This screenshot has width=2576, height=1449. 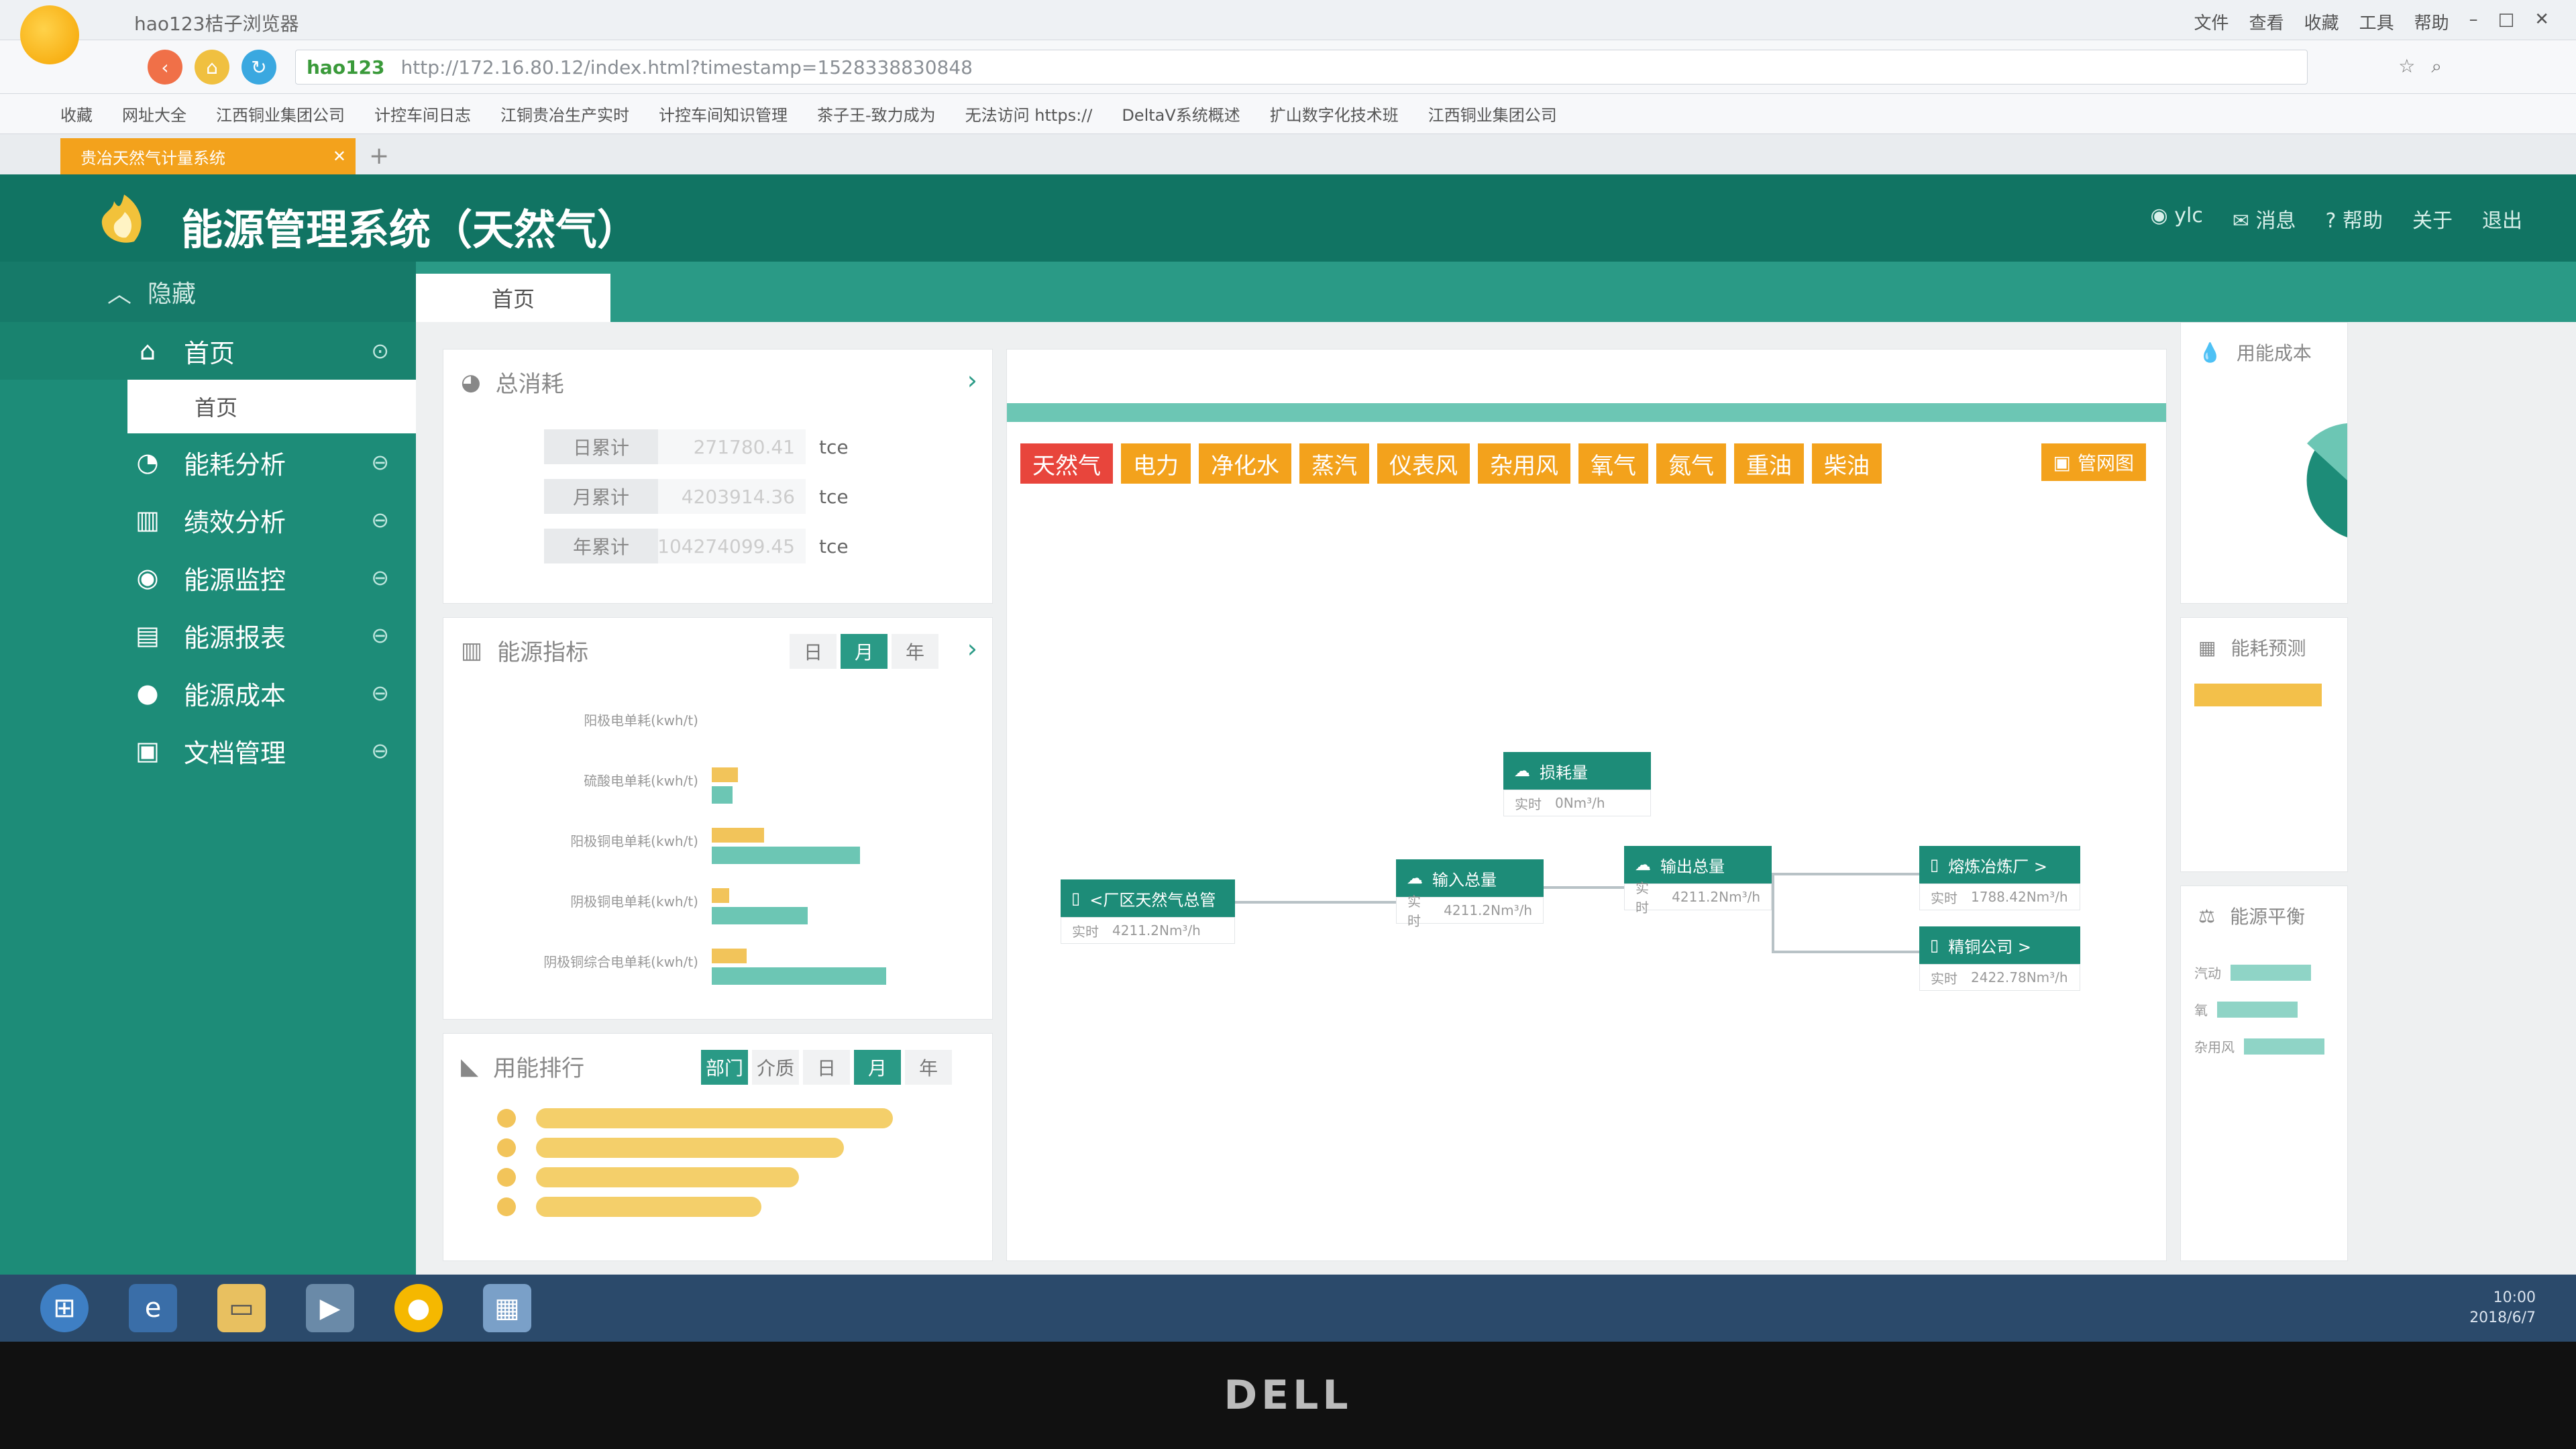 What do you see at coordinates (724, 1067) in the screenshot?
I see `group-department: 部门` at bounding box center [724, 1067].